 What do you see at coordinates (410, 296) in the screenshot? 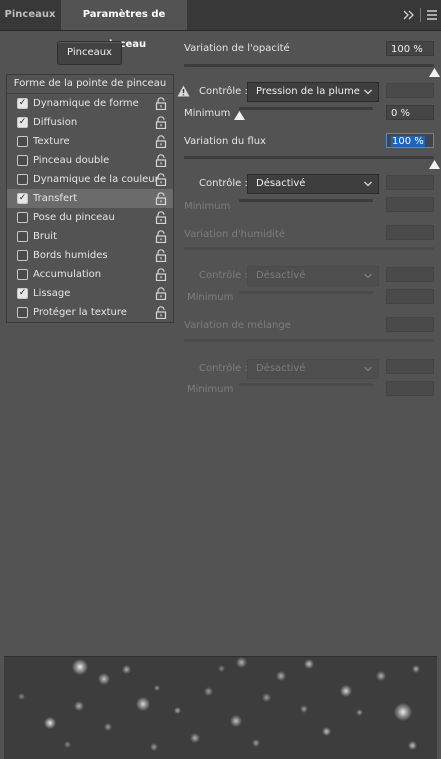
I see `wetness-minimum-value` at bounding box center [410, 296].